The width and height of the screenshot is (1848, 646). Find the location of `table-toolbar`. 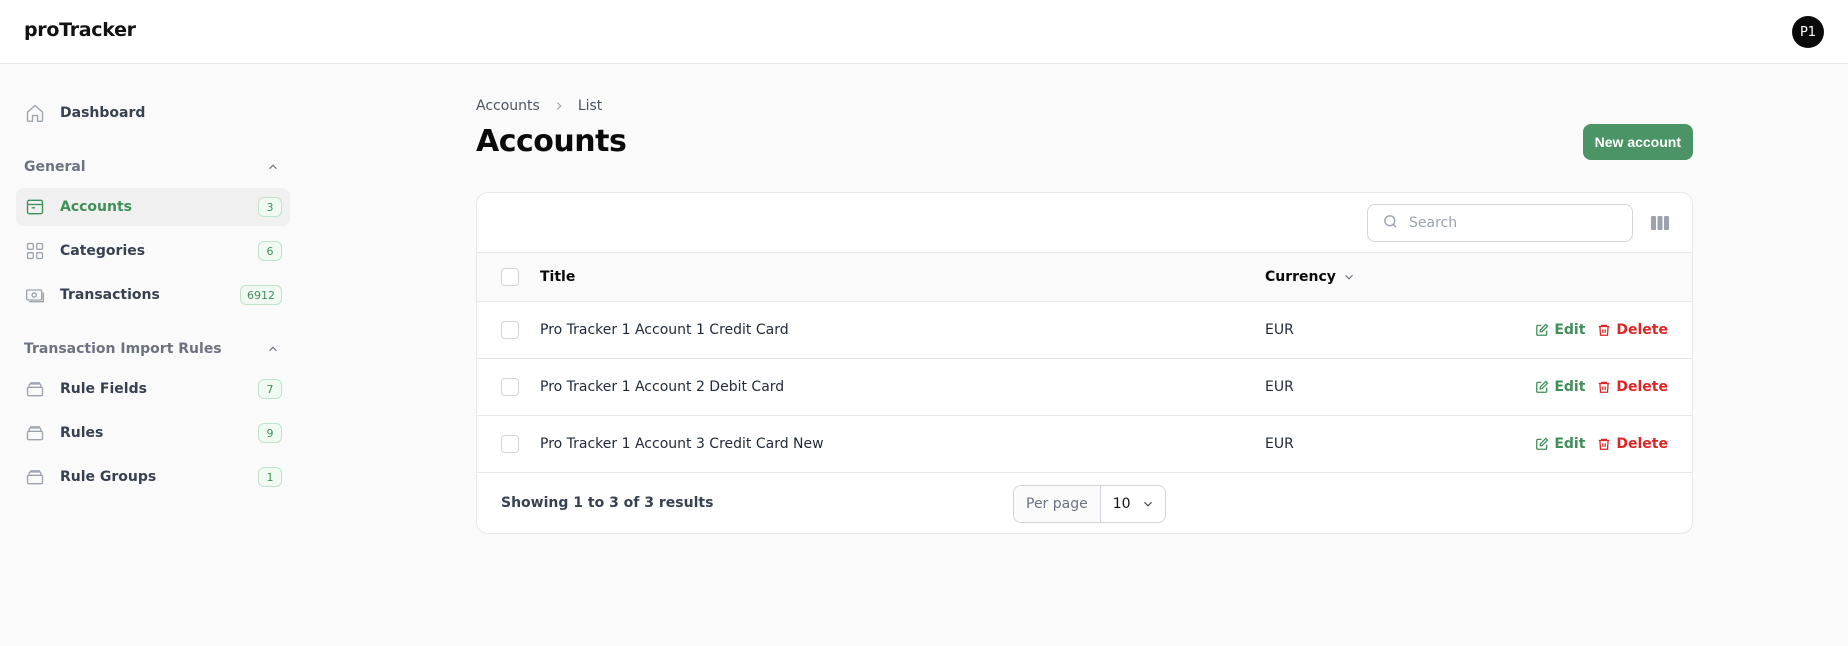

table-toolbar is located at coordinates (1084, 223).